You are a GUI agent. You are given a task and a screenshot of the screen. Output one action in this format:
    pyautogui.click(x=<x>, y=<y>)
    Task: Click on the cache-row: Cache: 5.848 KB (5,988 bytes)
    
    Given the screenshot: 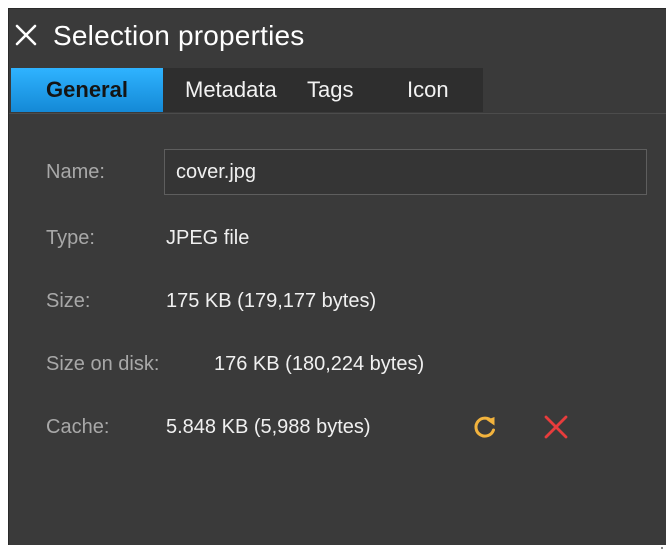 What is the action you would take?
    pyautogui.click(x=337, y=427)
    